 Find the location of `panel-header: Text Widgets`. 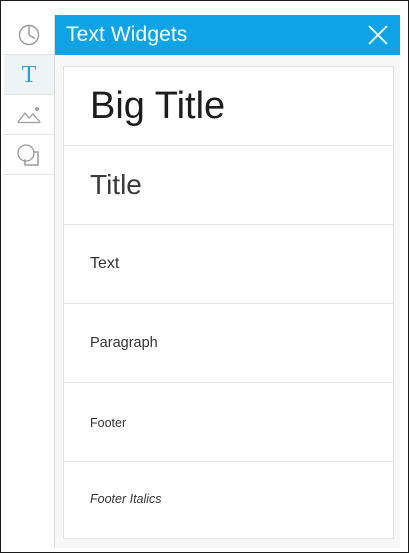

panel-header: Text Widgets is located at coordinates (227, 35).